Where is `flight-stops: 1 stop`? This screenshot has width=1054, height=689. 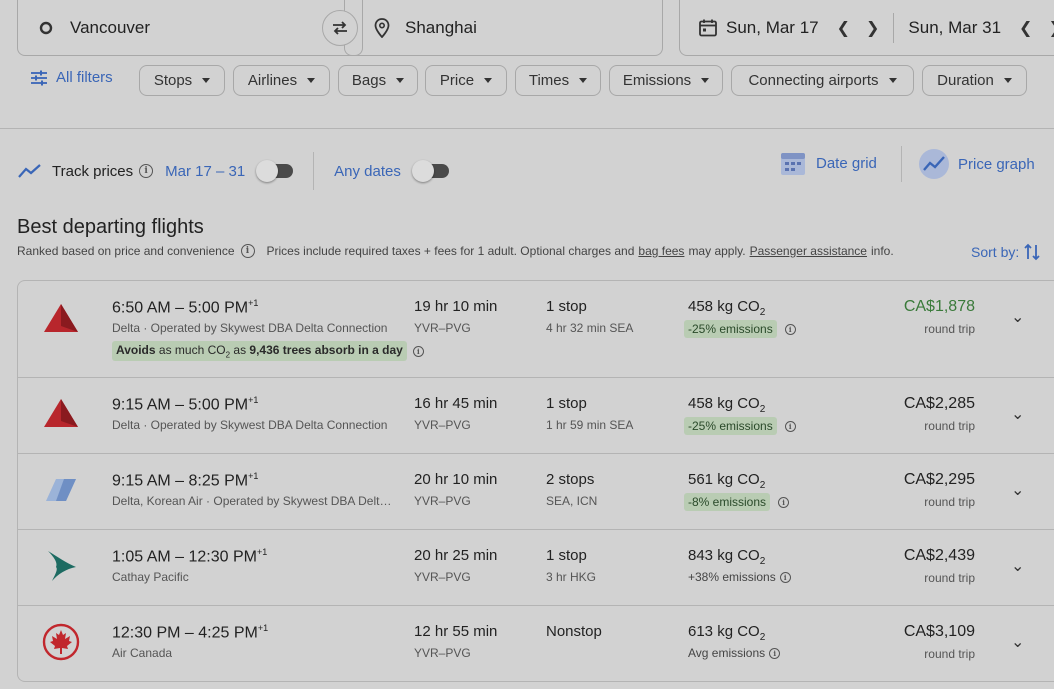
flight-stops: 1 stop is located at coordinates (566, 306).